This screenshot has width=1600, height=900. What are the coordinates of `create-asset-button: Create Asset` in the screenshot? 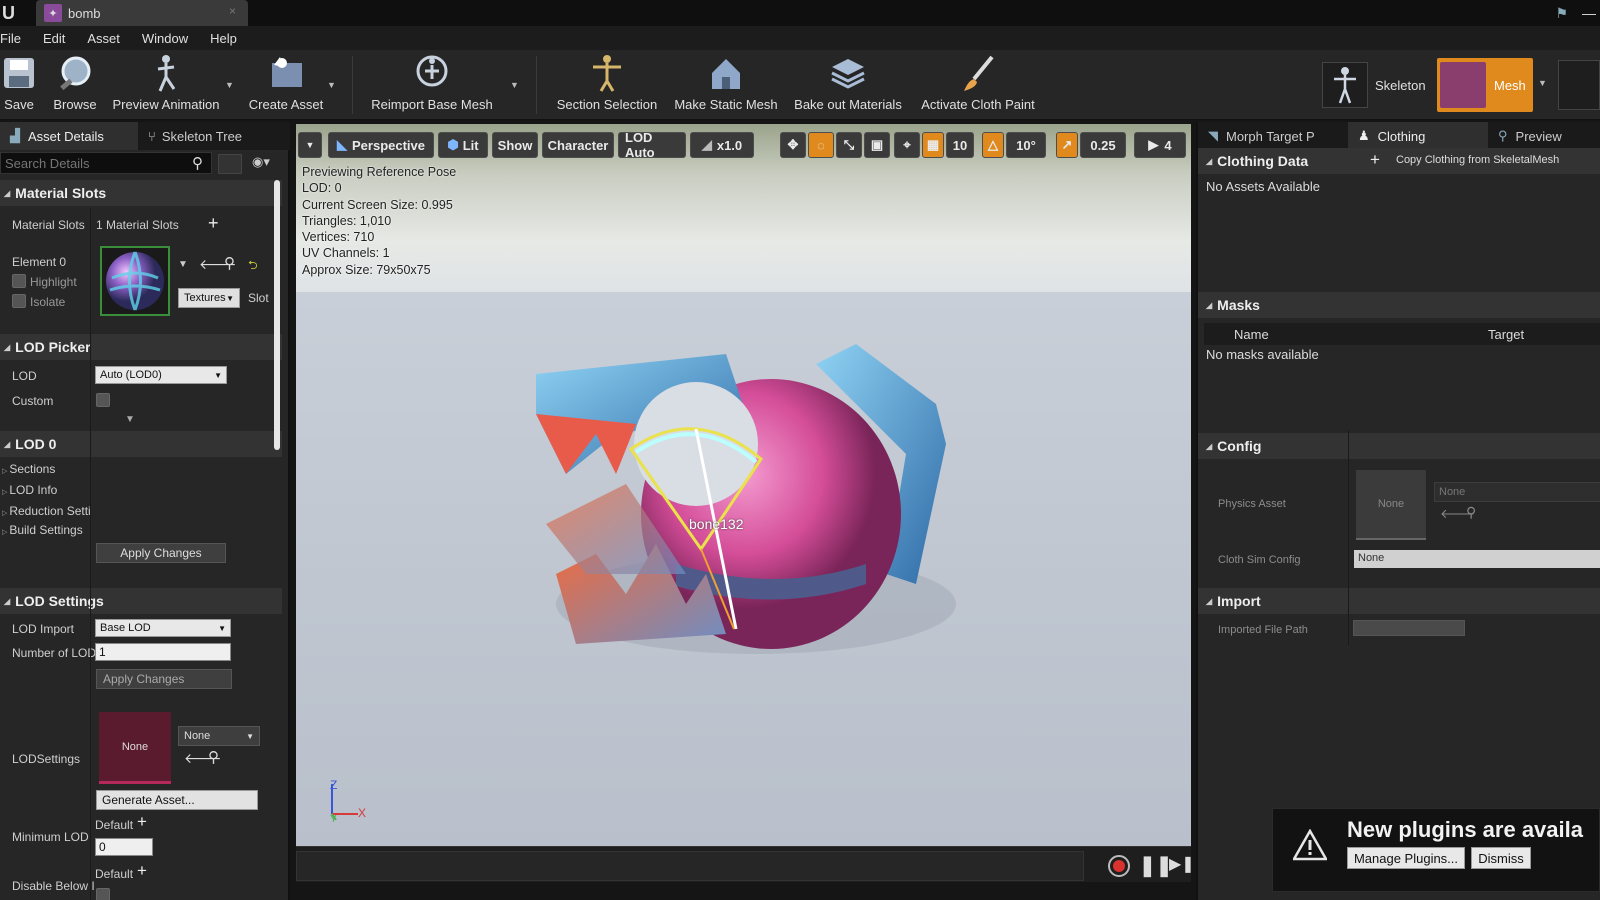 It's located at (286, 85).